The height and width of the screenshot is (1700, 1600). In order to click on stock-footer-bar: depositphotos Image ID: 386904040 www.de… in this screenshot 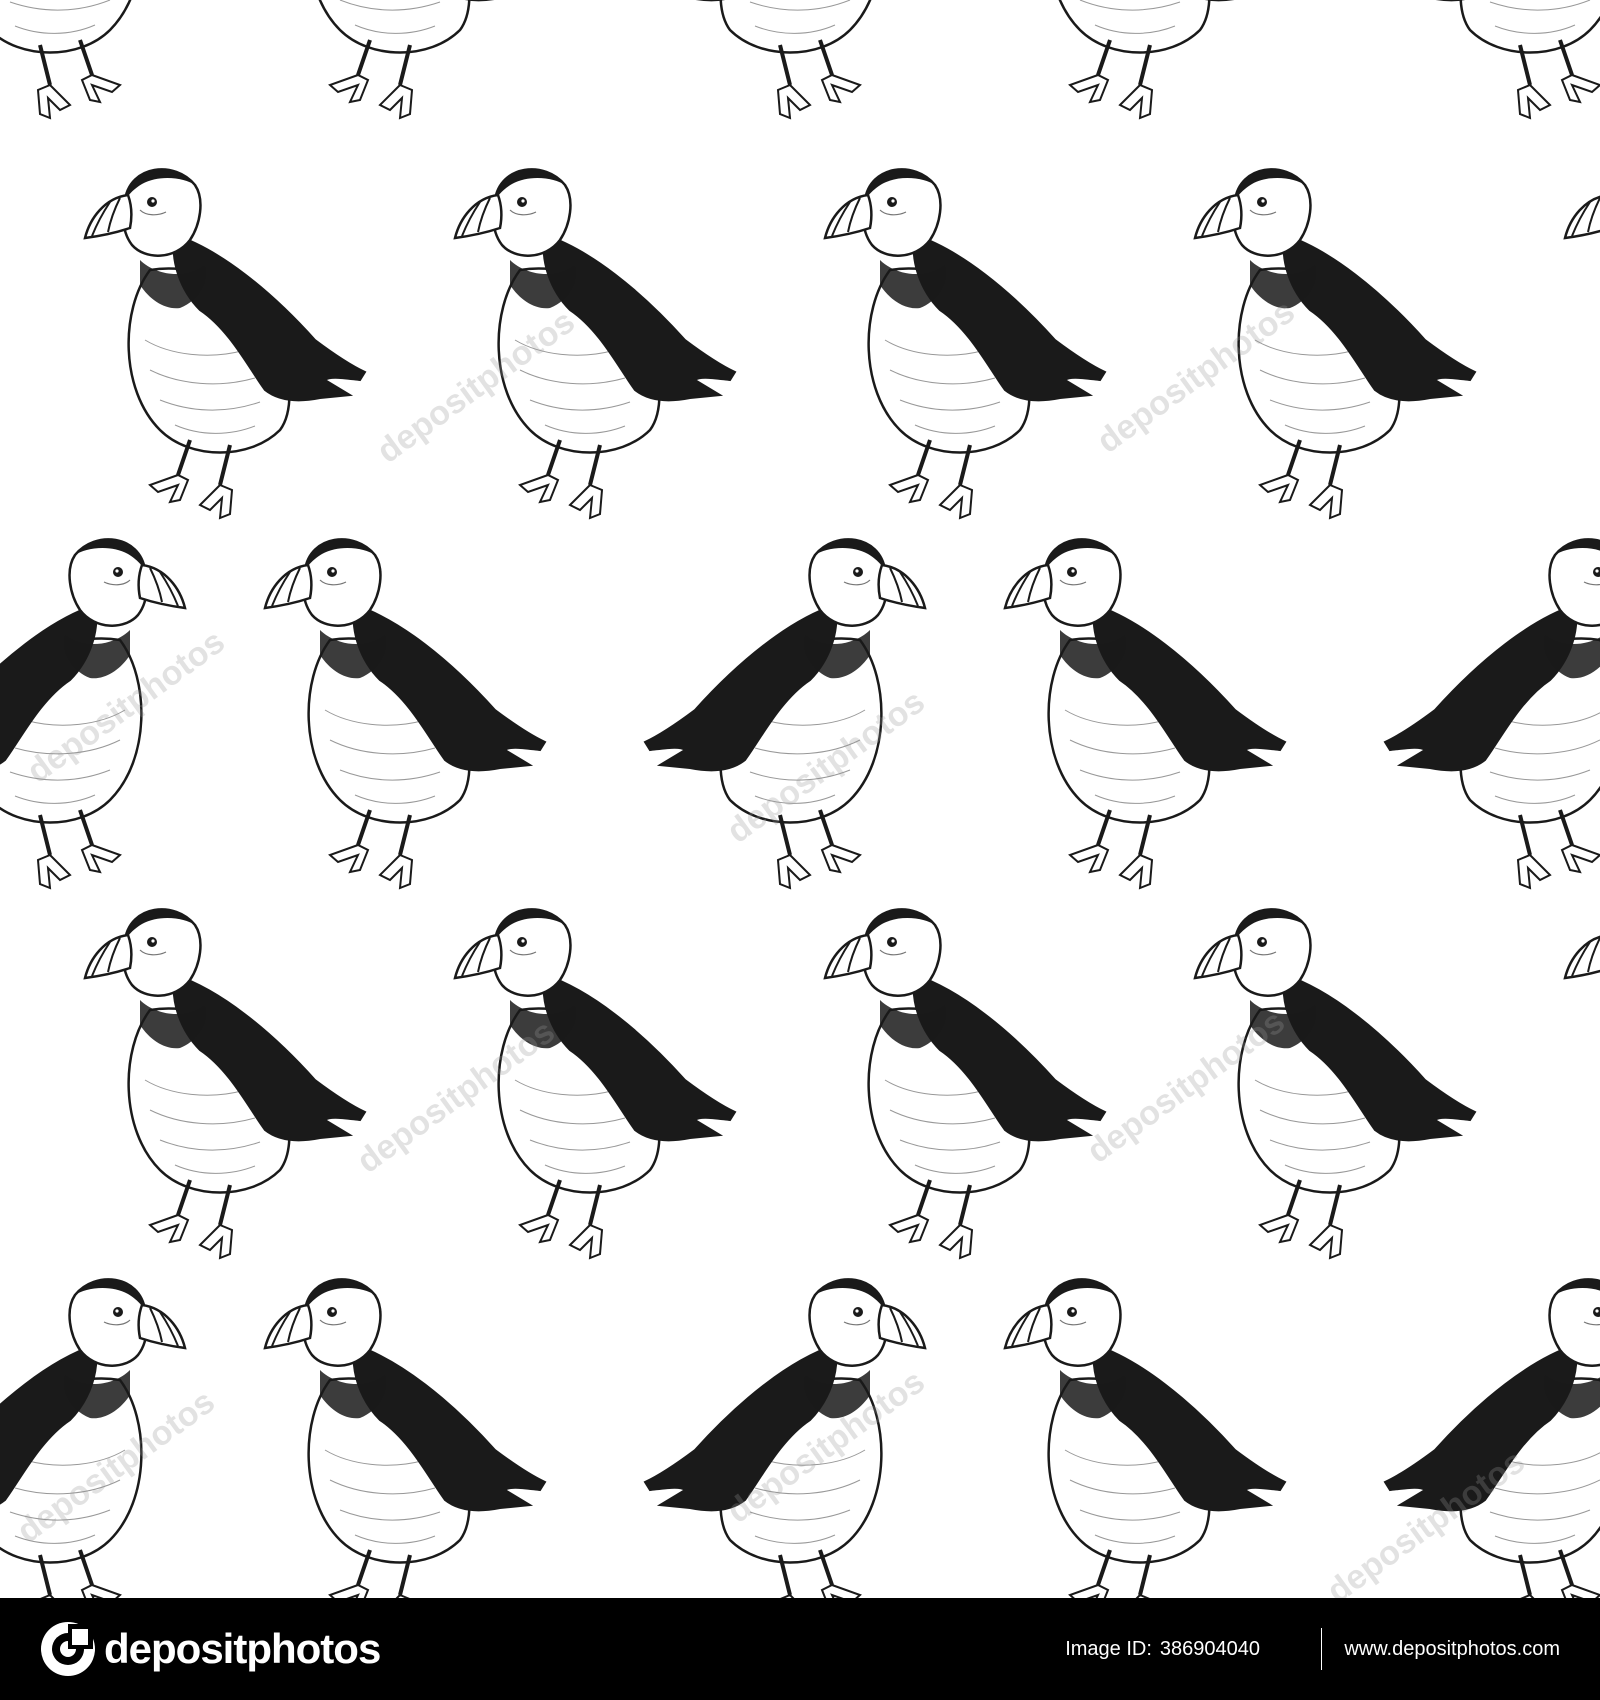, I will do `click(800, 1649)`.